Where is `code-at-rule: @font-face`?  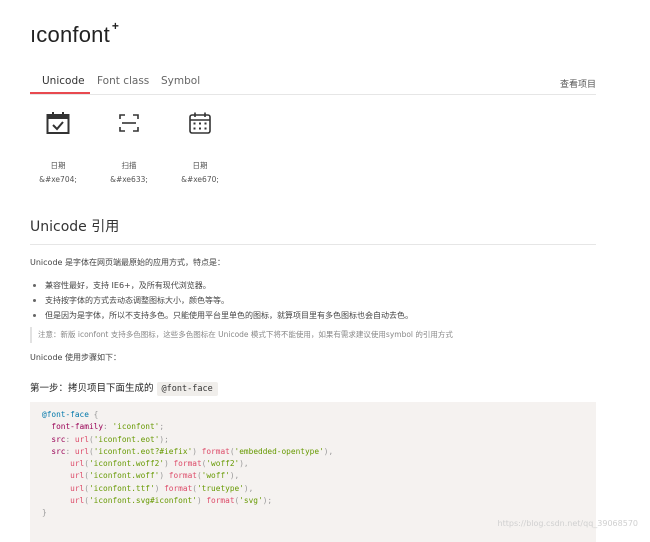 code-at-rule: @font-face is located at coordinates (65, 414).